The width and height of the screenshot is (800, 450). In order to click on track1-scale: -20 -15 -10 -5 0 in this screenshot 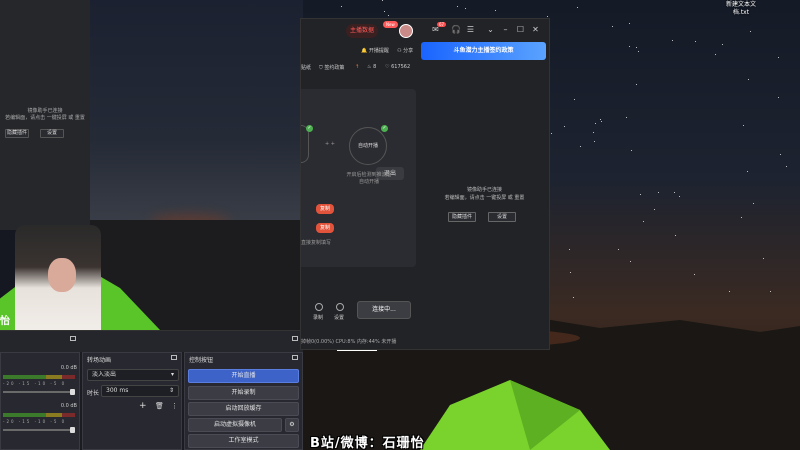, I will do `click(35, 383)`.